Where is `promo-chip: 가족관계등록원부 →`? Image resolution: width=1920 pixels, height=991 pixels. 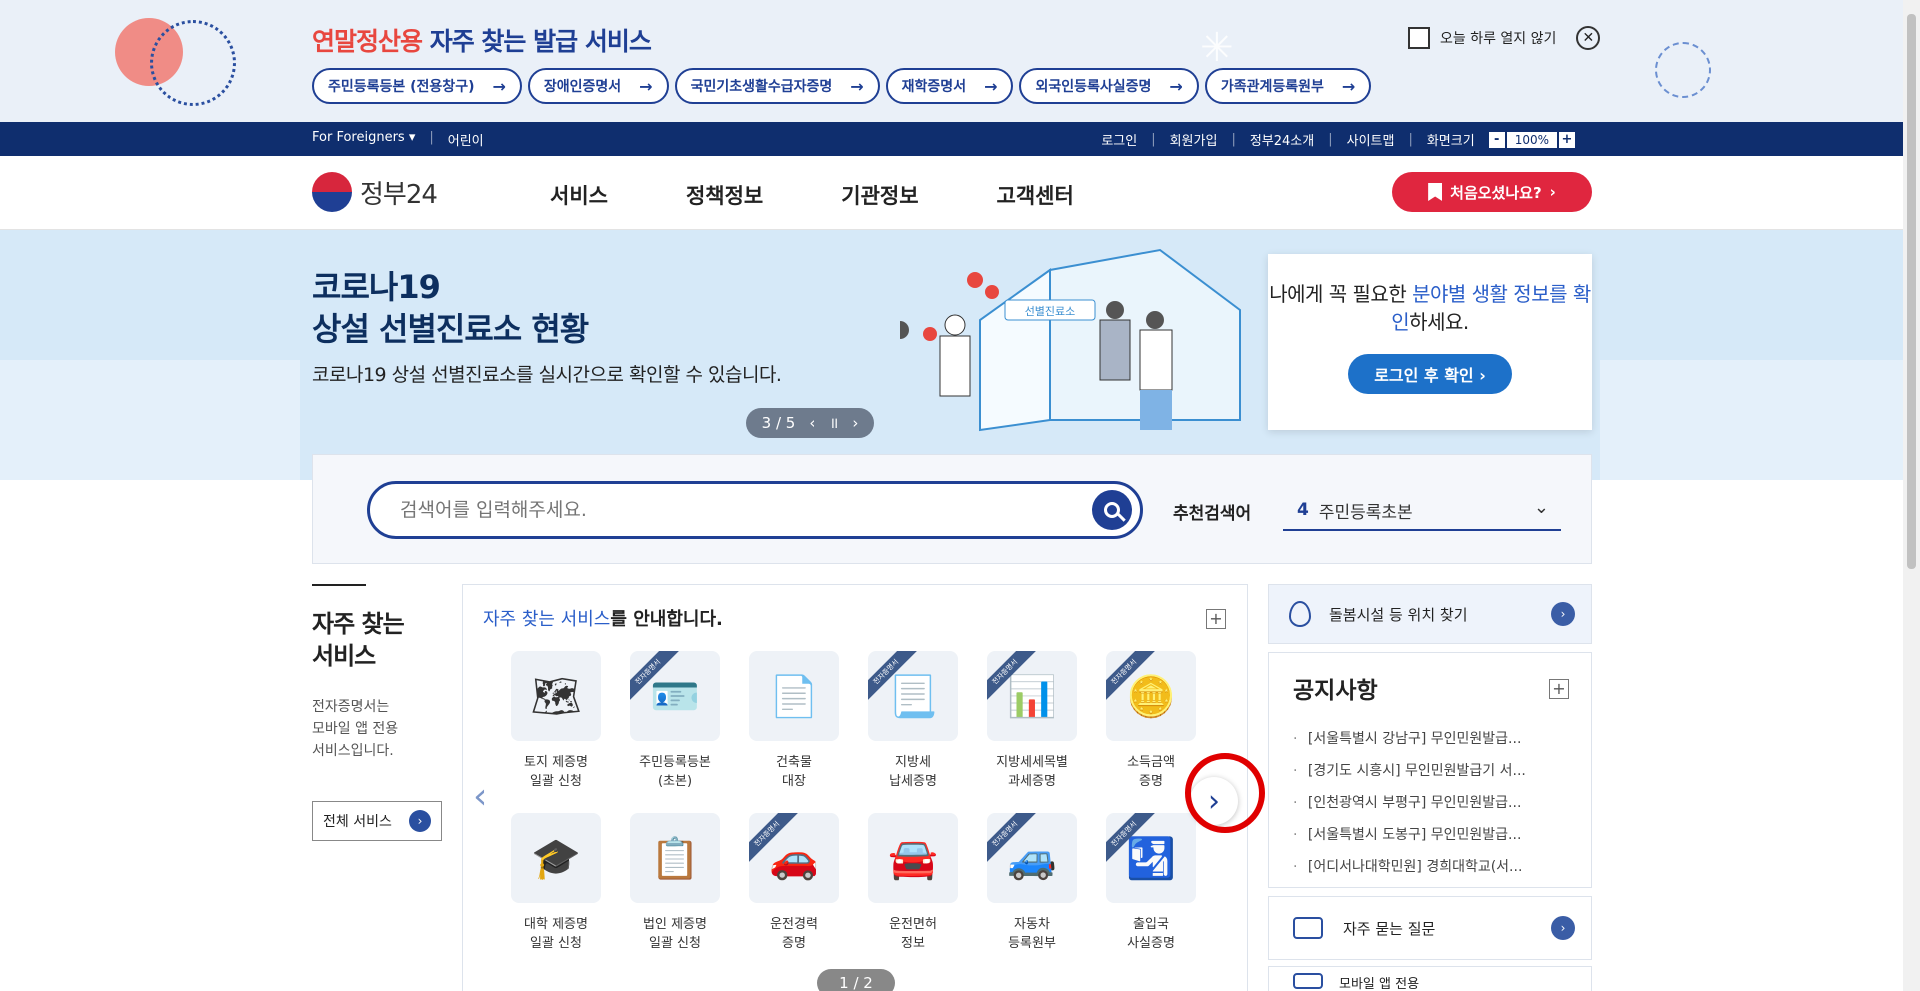
promo-chip: 가족관계등록원부 → is located at coordinates (1288, 86).